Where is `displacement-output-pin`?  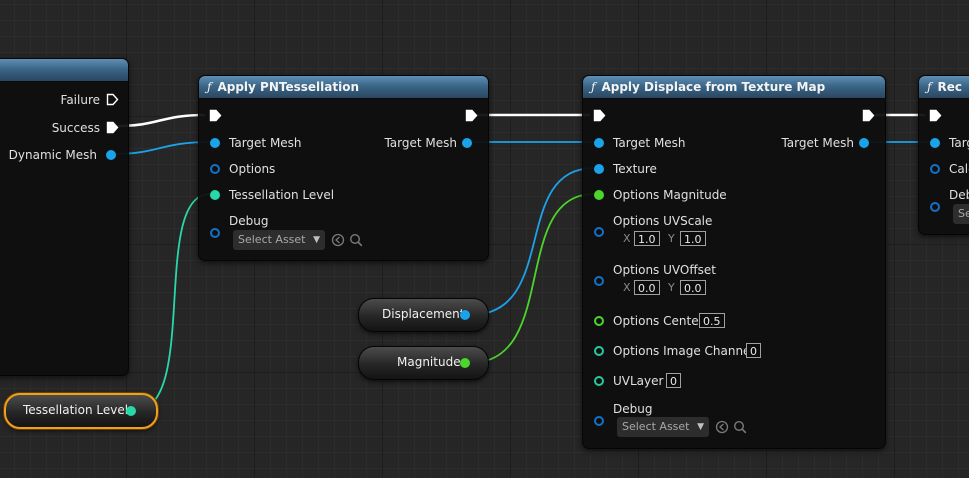 displacement-output-pin is located at coordinates (465, 315).